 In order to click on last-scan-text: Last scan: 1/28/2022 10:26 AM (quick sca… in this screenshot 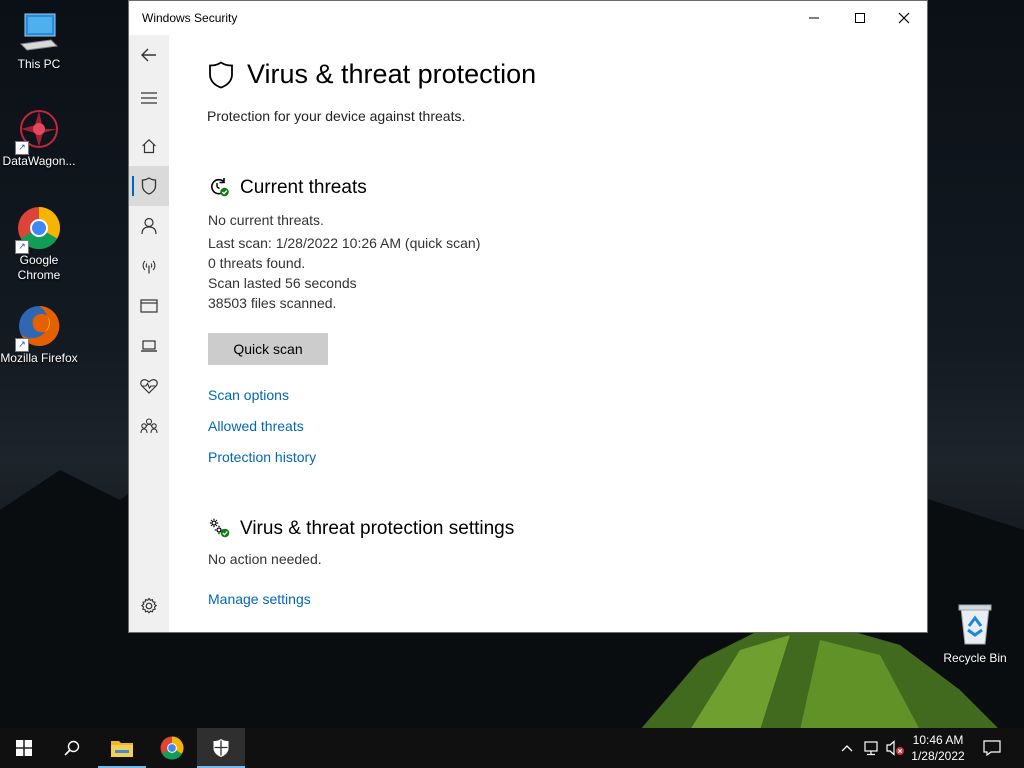, I will do `click(344, 243)`.